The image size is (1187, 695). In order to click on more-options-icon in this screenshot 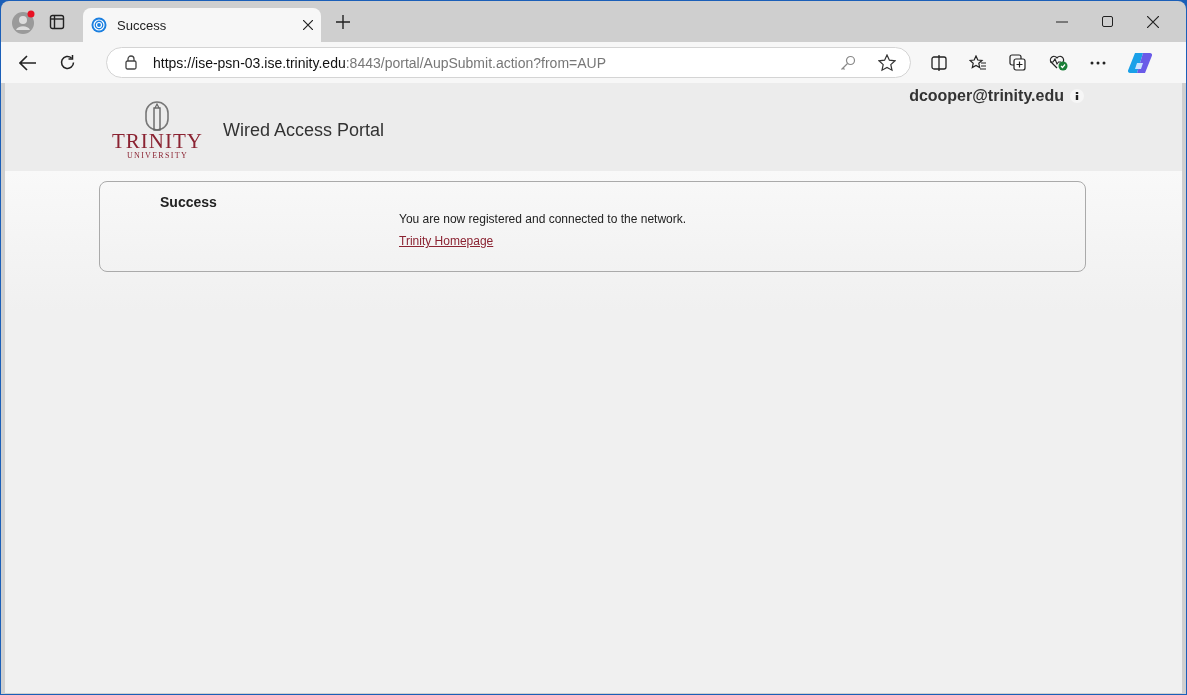, I will do `click(1098, 62)`.